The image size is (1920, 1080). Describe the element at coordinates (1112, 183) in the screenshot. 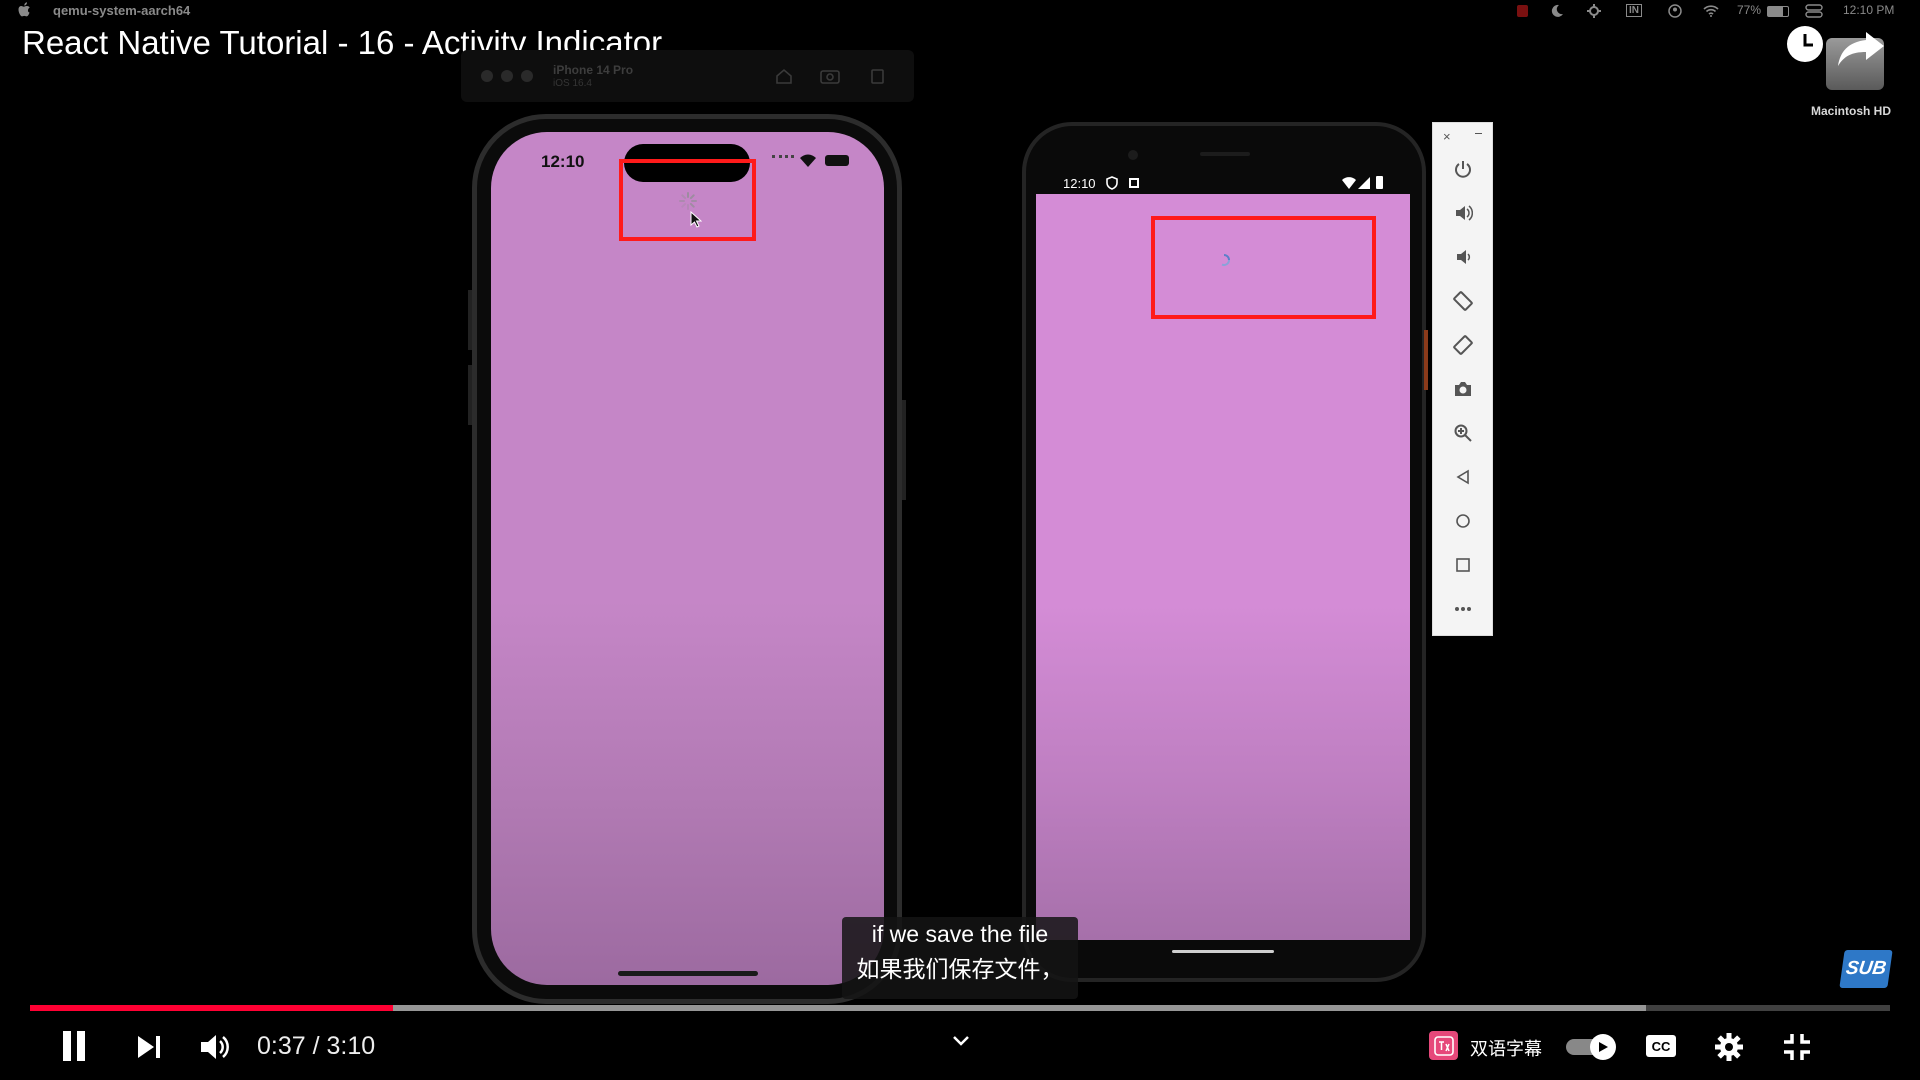

I see `android-shield-icon` at that location.